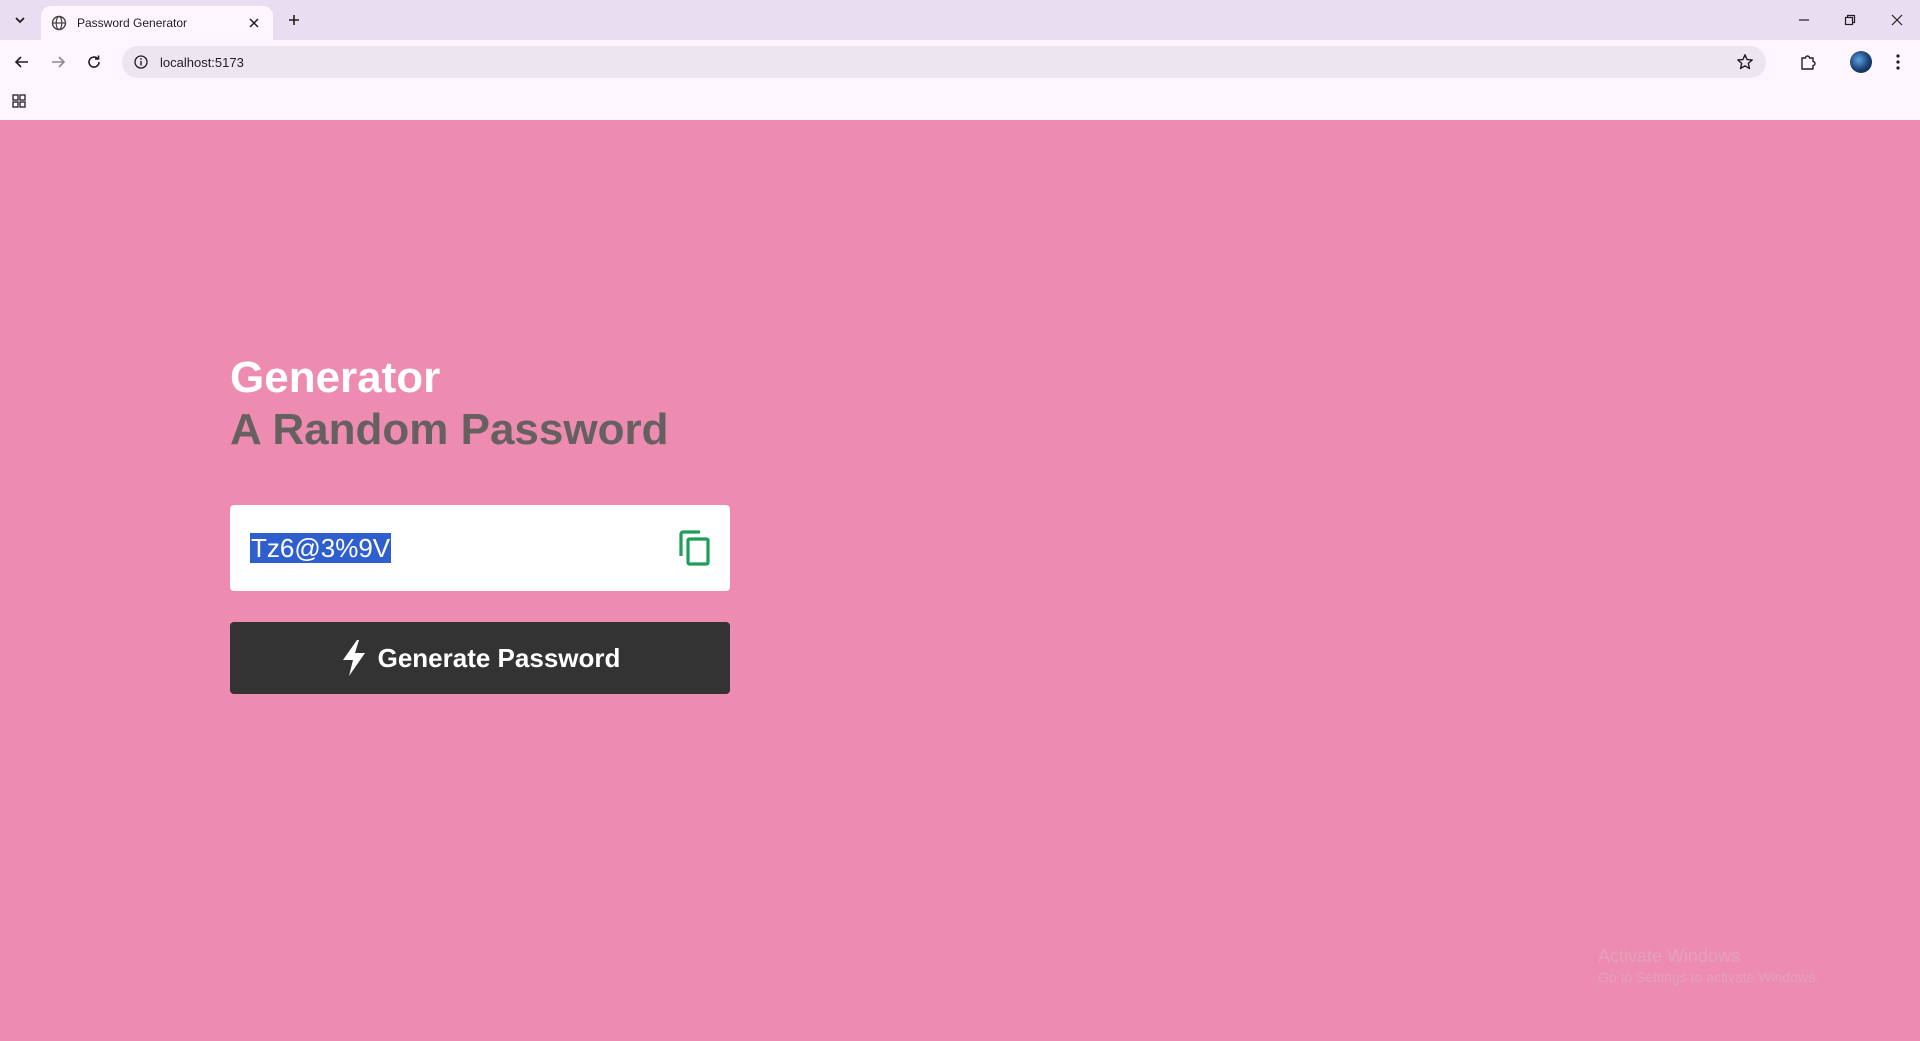  I want to click on arrow-right-icon, so click(59, 62).